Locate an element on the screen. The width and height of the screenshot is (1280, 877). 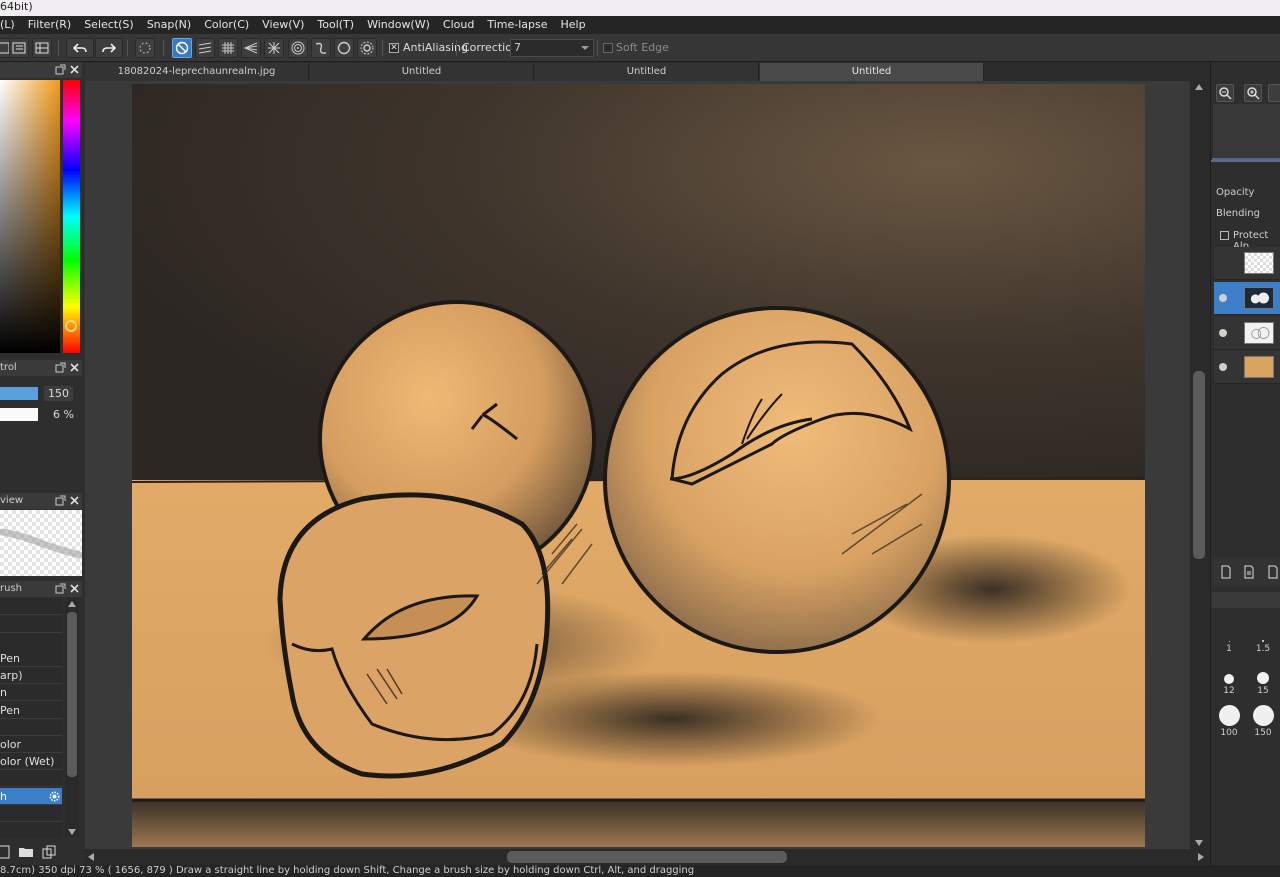
right-panel is located at coordinates (1245, 463).